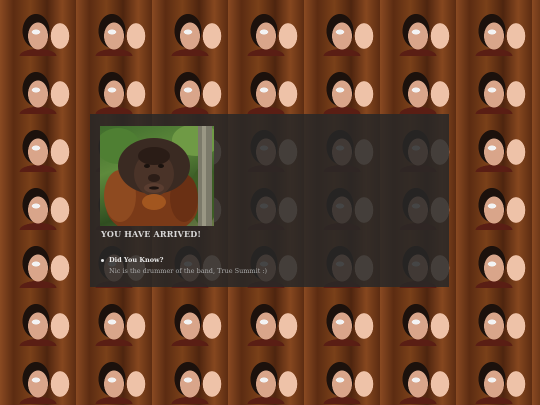  I want to click on orangutan-photo, so click(157, 176).